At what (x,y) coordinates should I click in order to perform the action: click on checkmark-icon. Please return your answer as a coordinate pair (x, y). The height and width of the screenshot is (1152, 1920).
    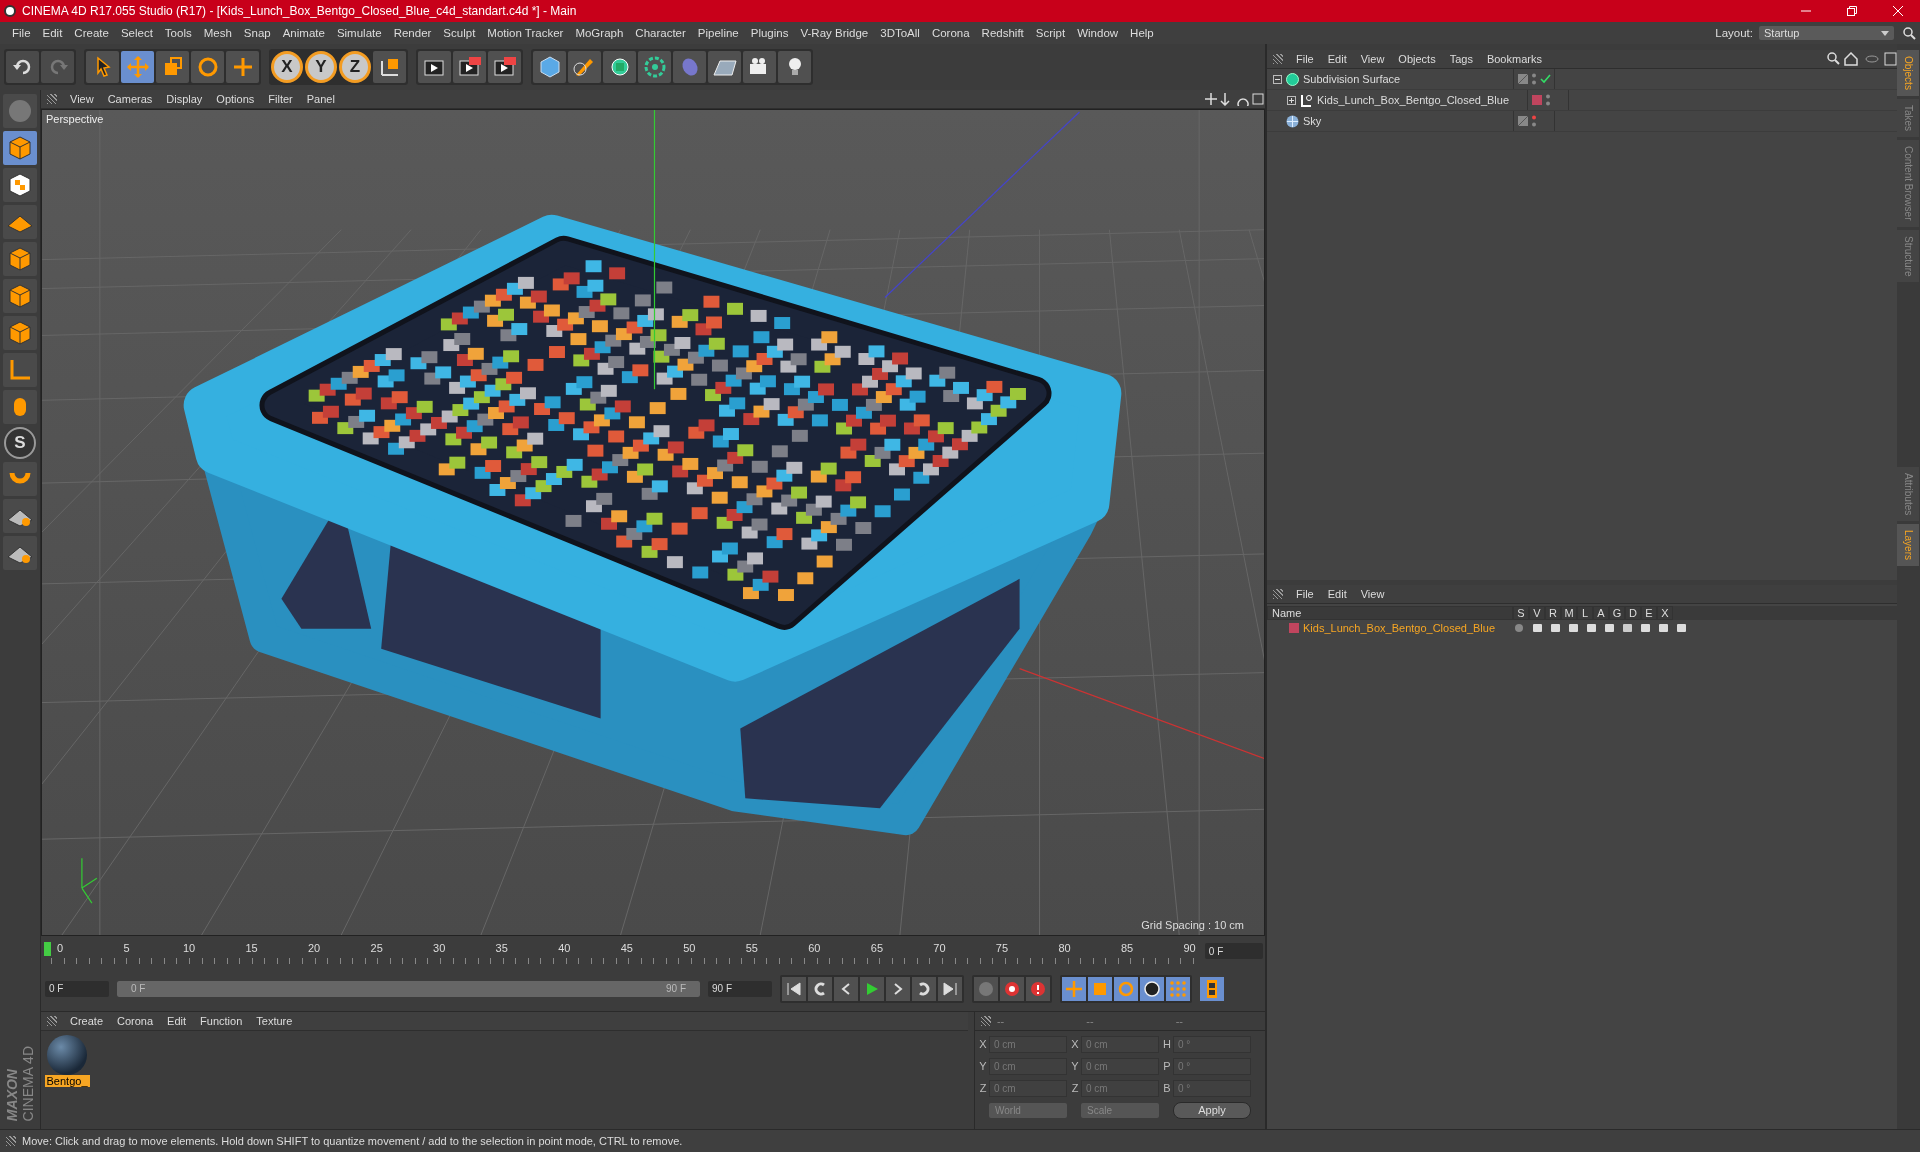
    Looking at the image, I should click on (1545, 79).